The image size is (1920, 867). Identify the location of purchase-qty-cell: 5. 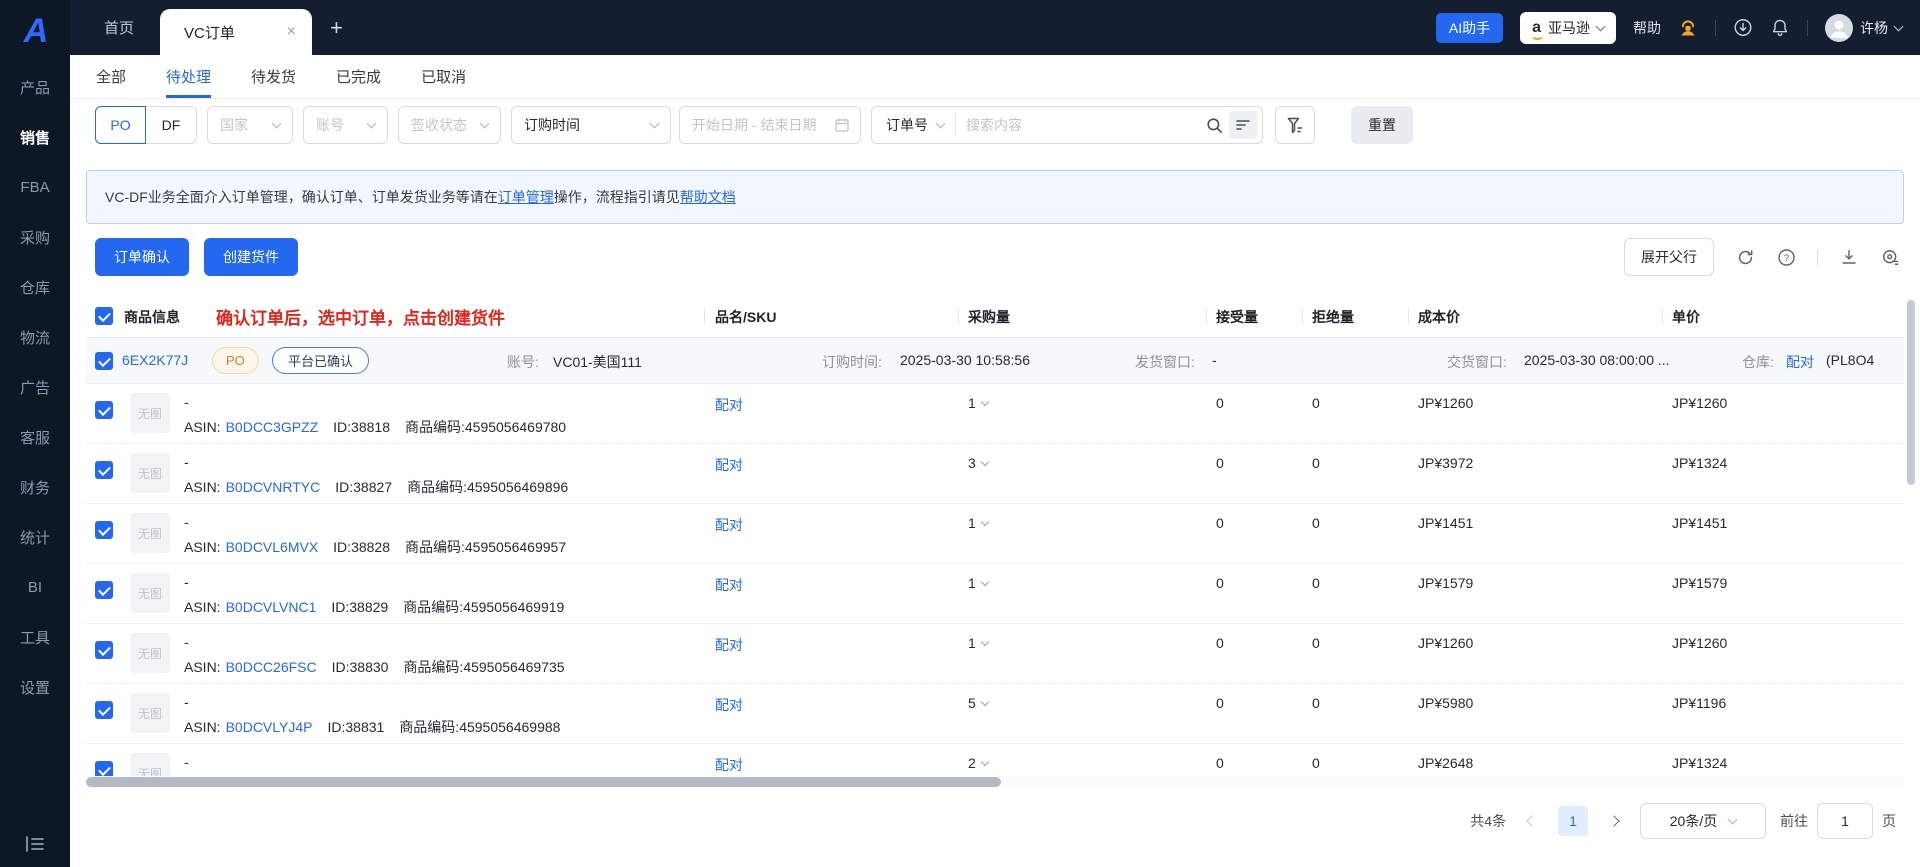
(979, 703).